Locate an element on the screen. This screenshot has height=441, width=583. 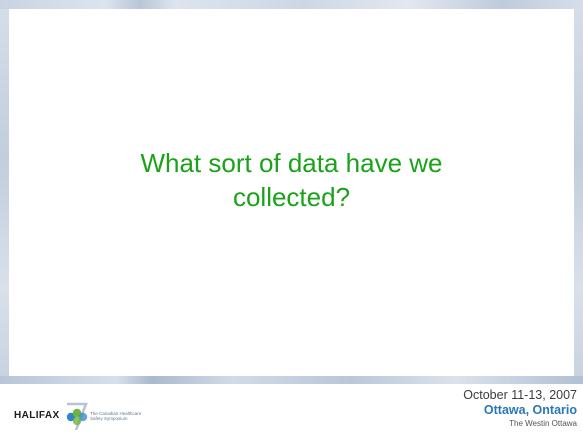
slide-border-right is located at coordinates (578, 195).